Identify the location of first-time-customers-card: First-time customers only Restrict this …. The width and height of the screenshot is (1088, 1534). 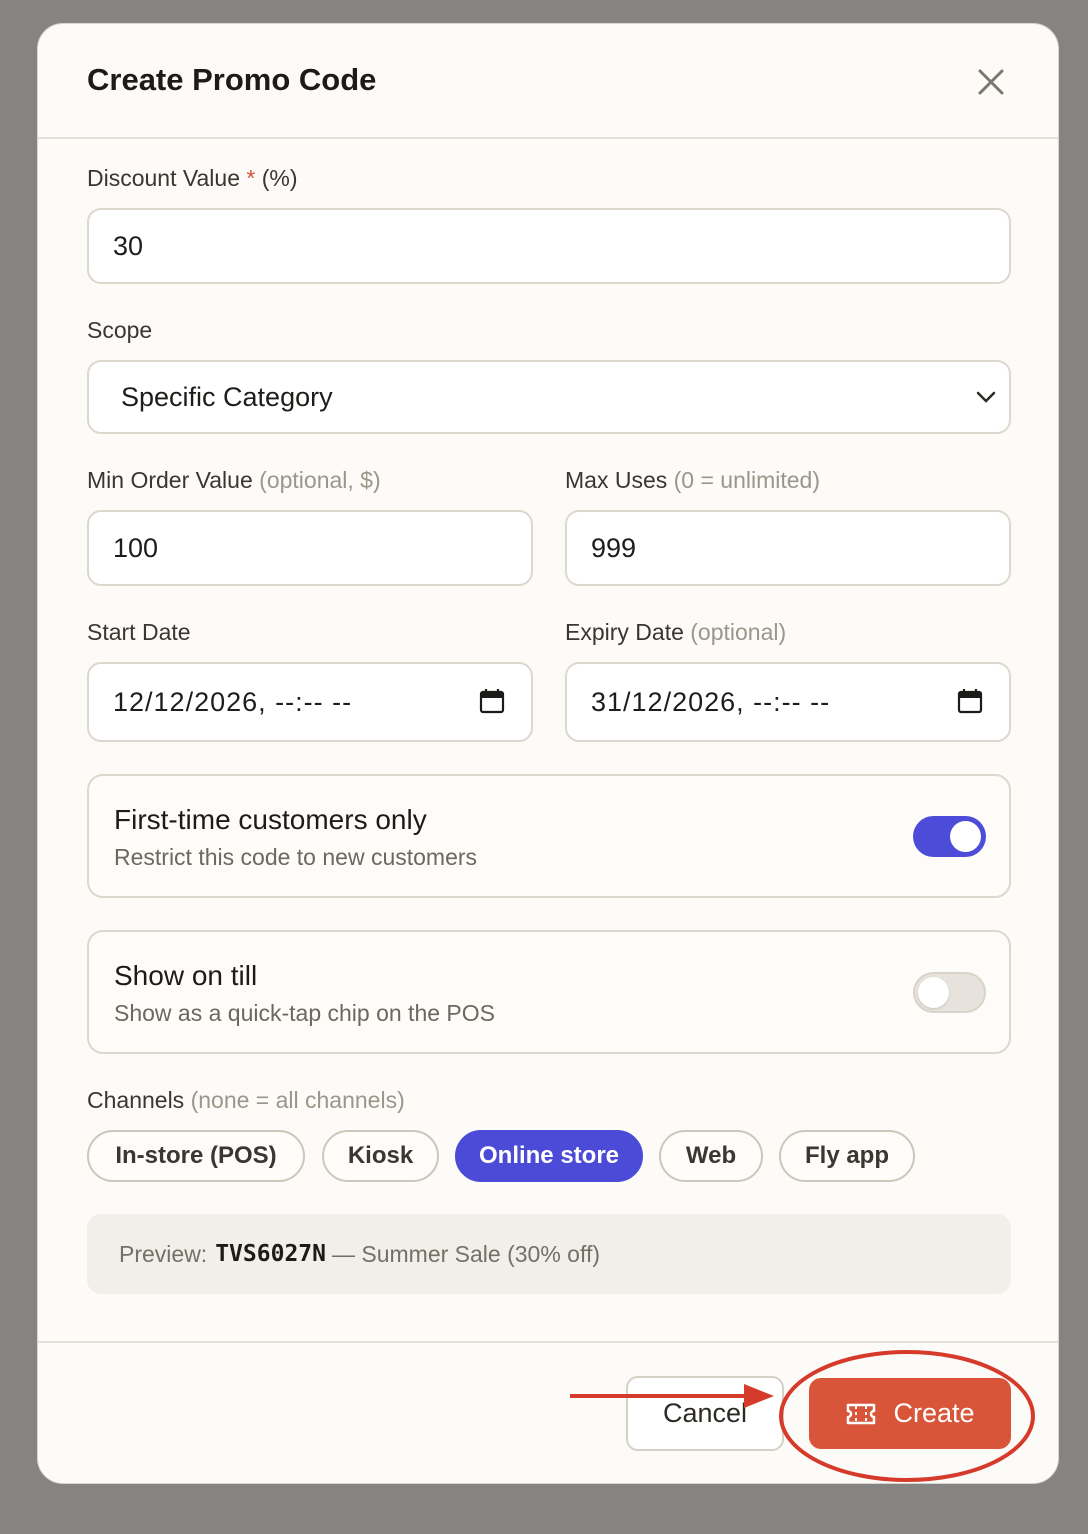
(549, 836).